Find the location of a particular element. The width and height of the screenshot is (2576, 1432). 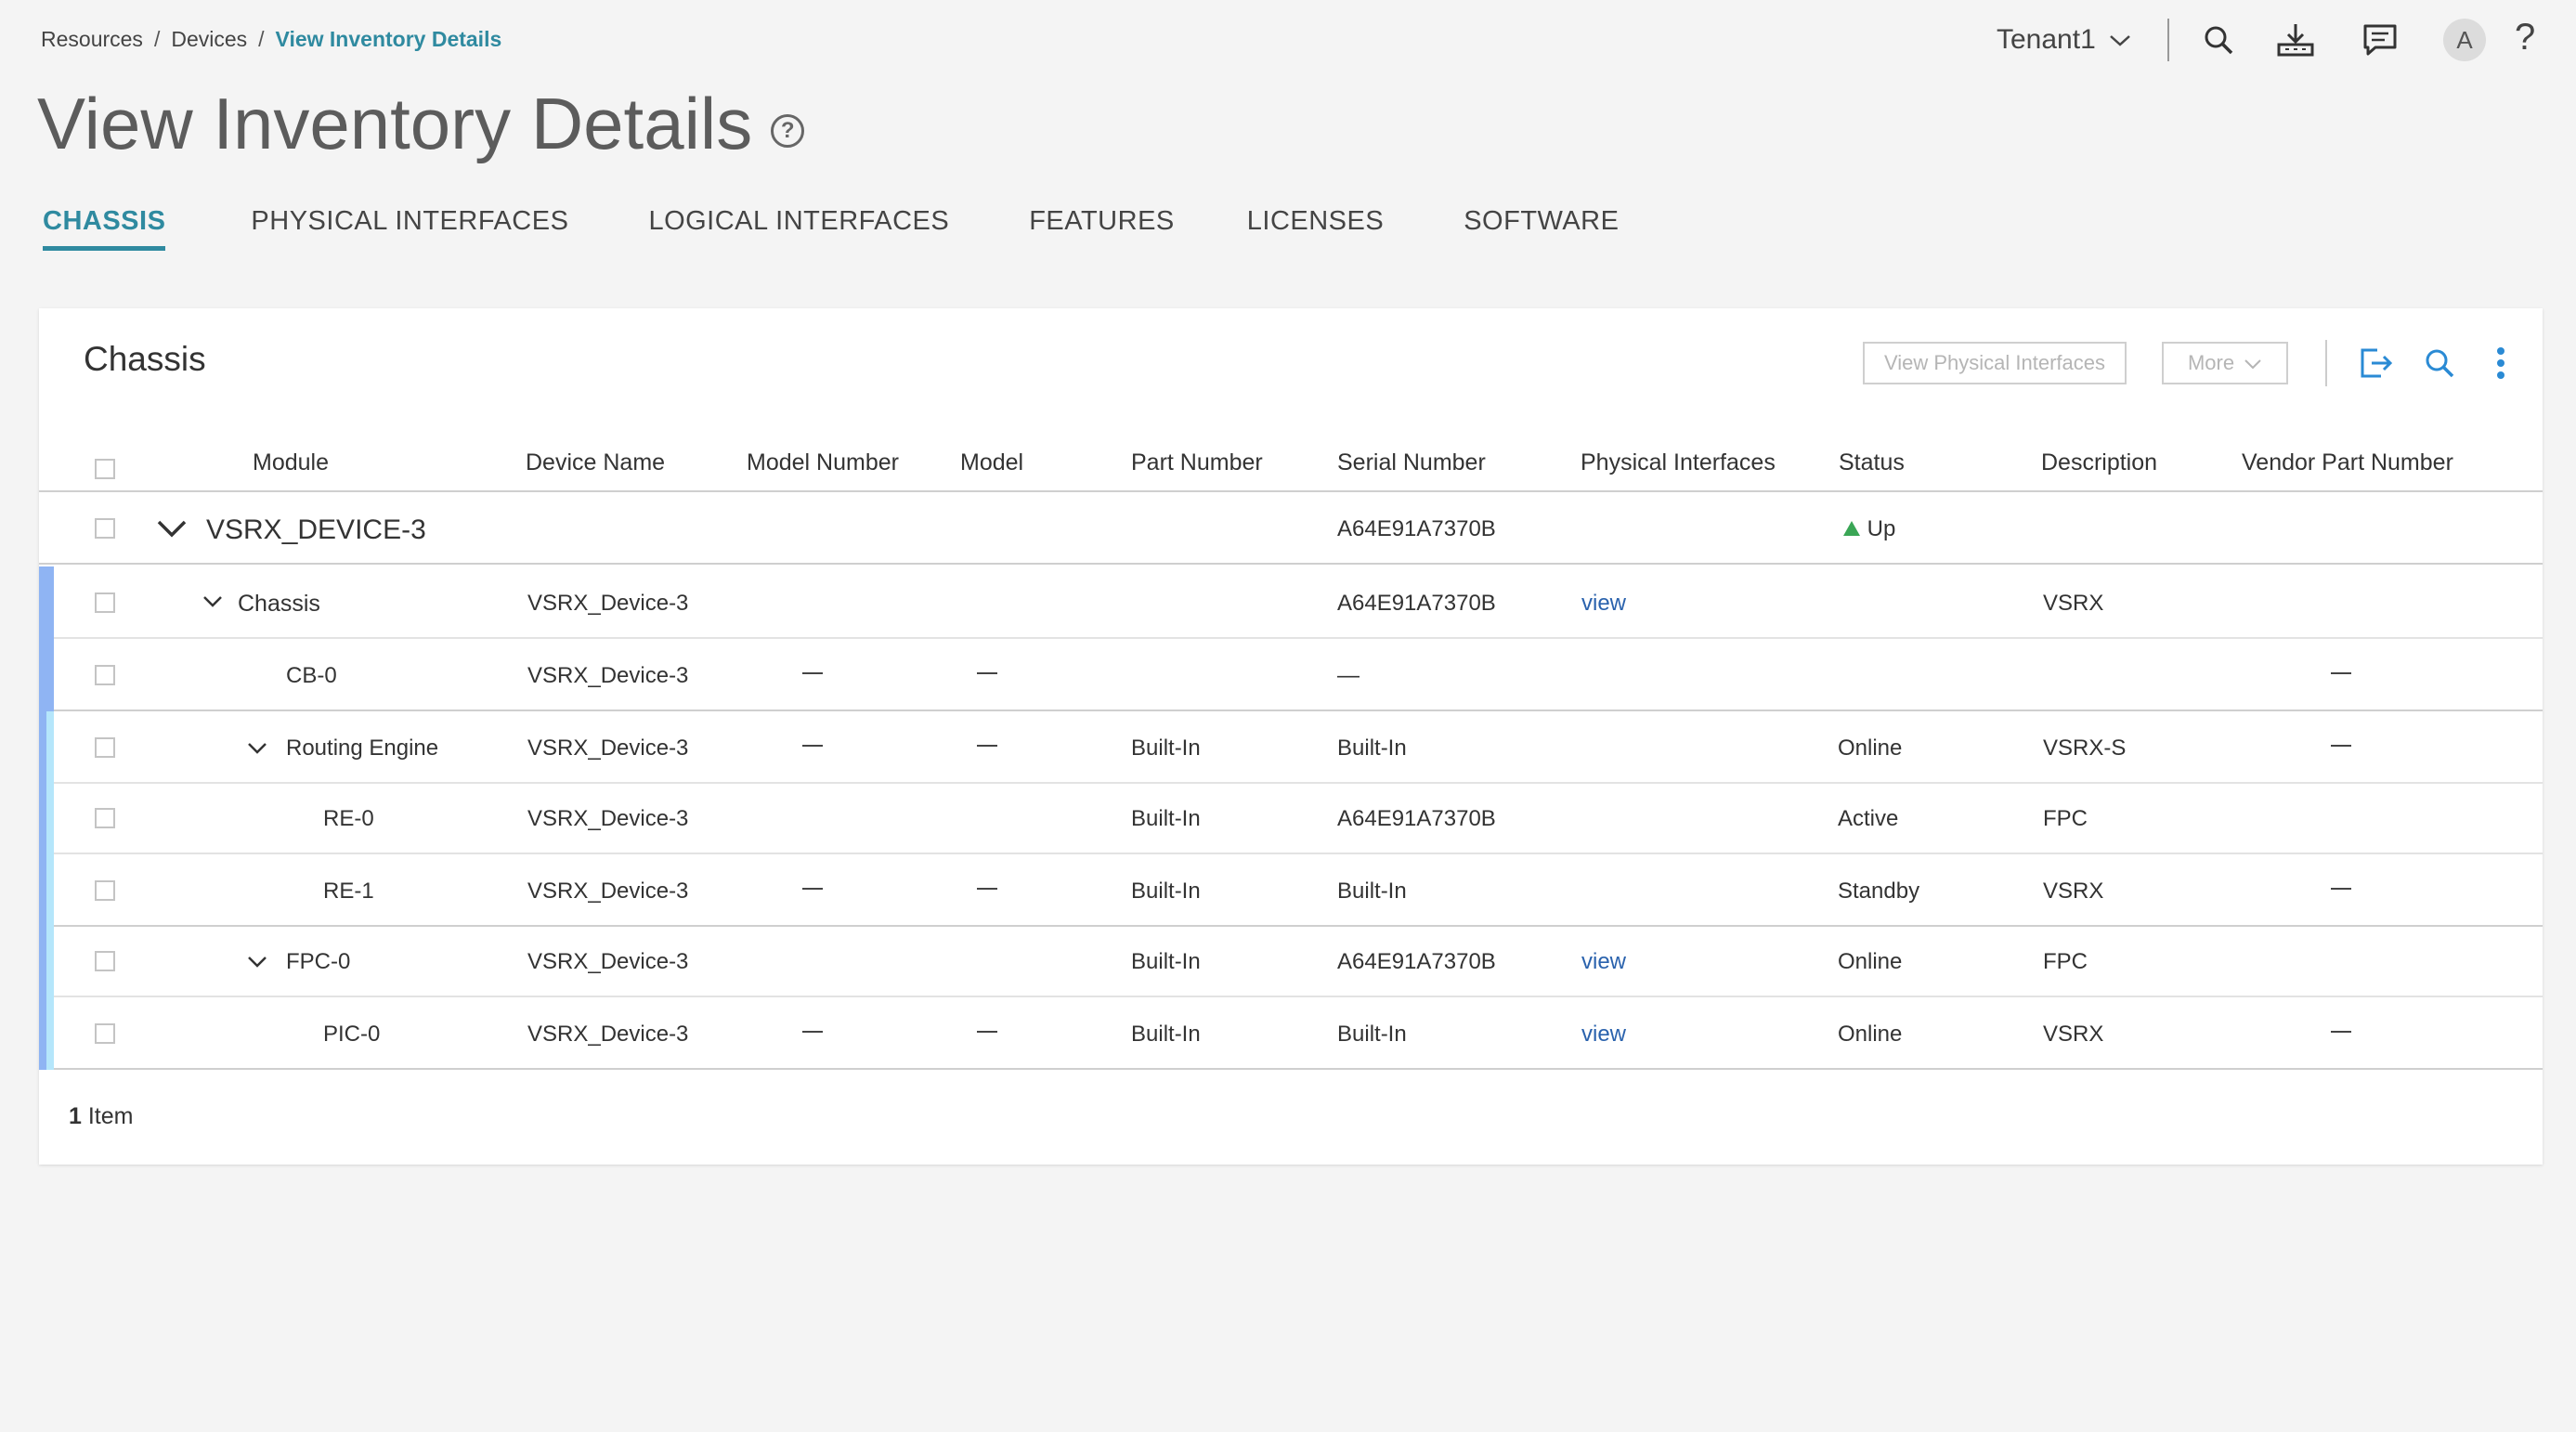

avatar: A is located at coordinates (2465, 40).